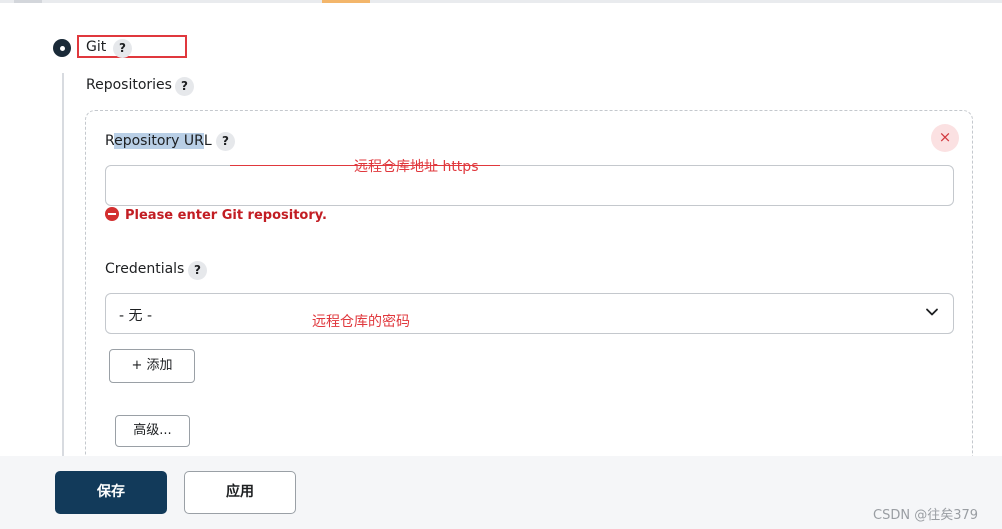 The image size is (1002, 529). What do you see at coordinates (240, 492) in the screenshot?
I see `apply-button: 应用` at bounding box center [240, 492].